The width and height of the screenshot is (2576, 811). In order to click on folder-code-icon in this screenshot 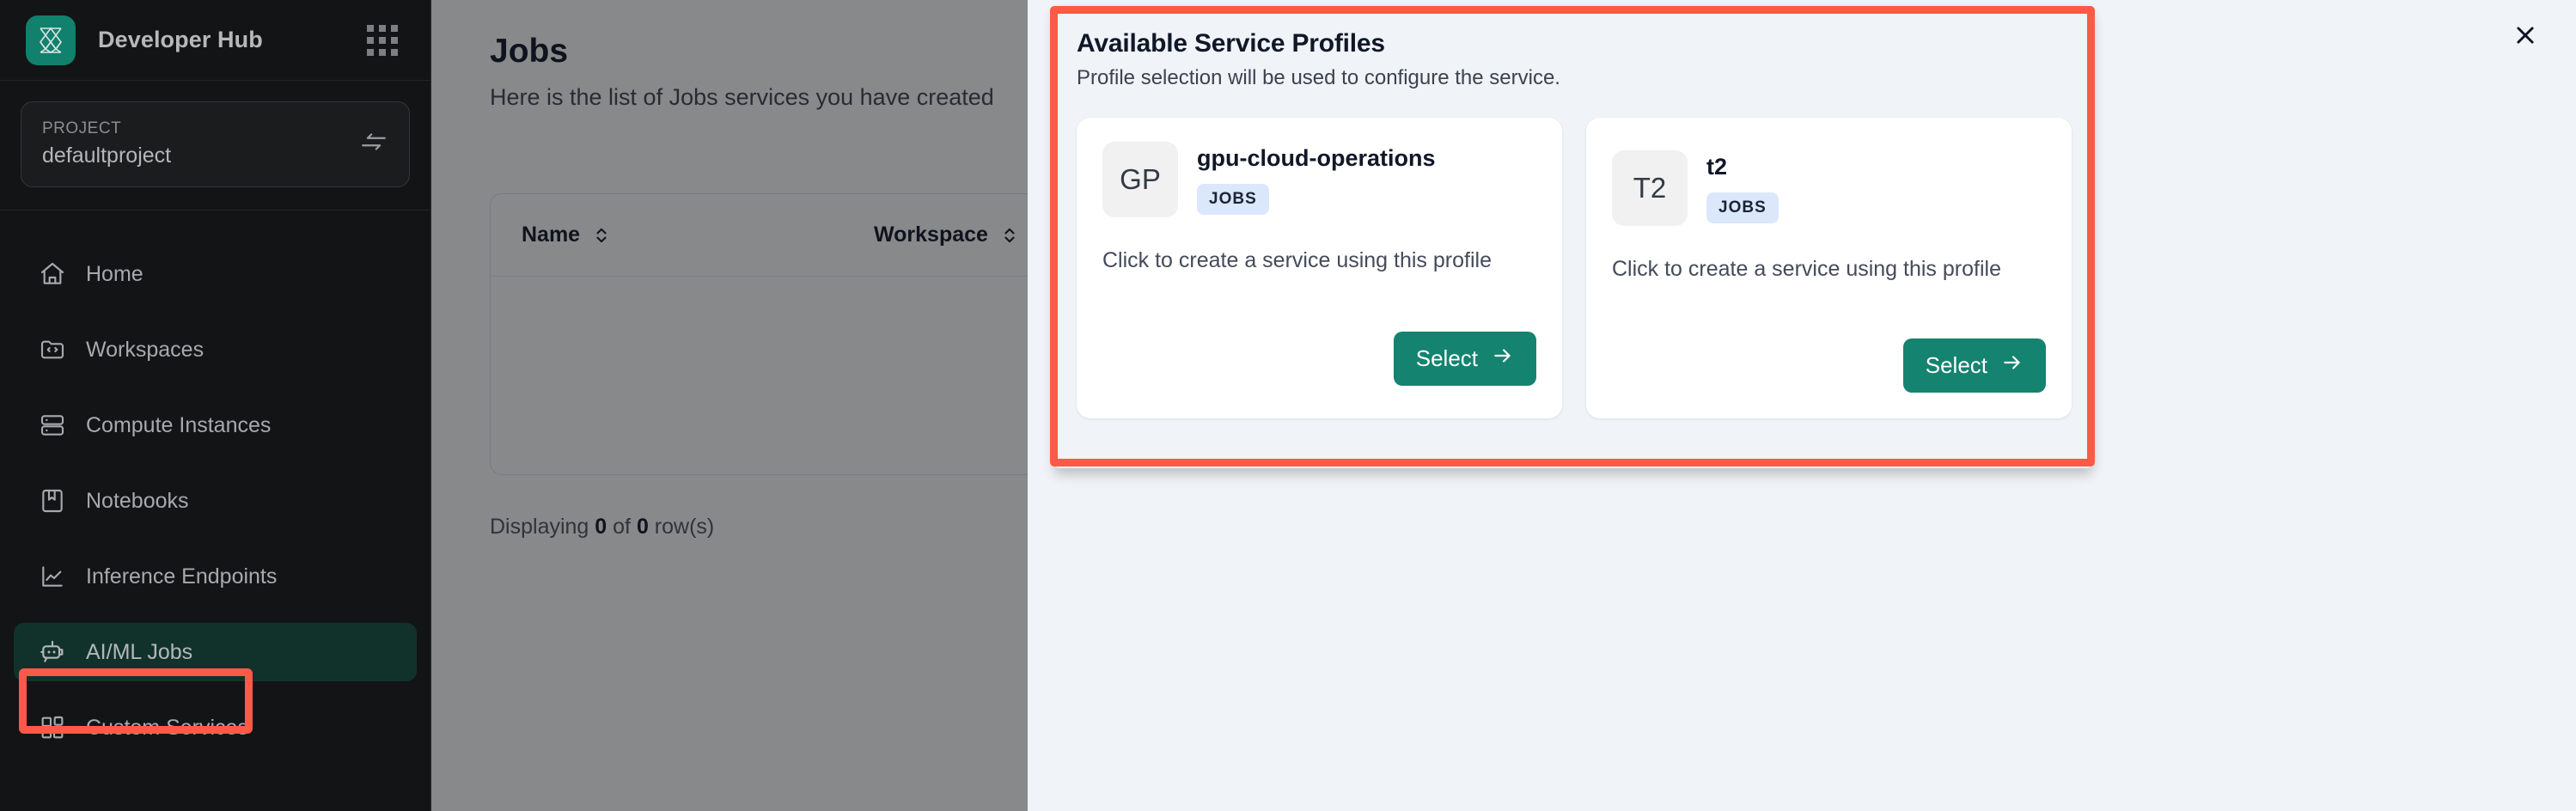, I will do `click(52, 349)`.